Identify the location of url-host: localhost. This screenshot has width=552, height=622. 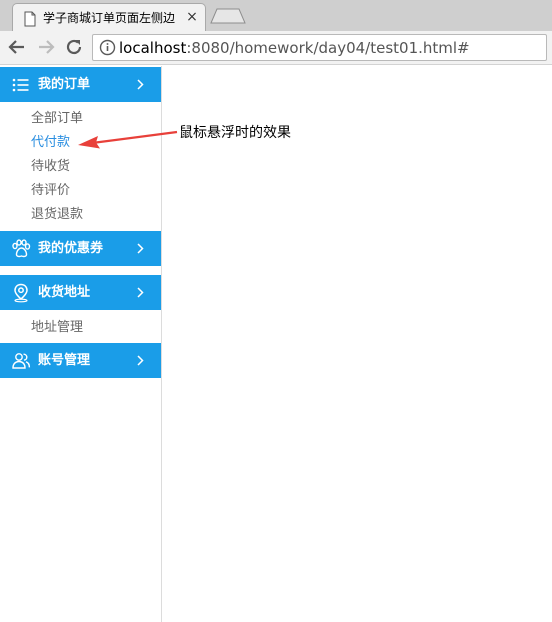
(153, 48).